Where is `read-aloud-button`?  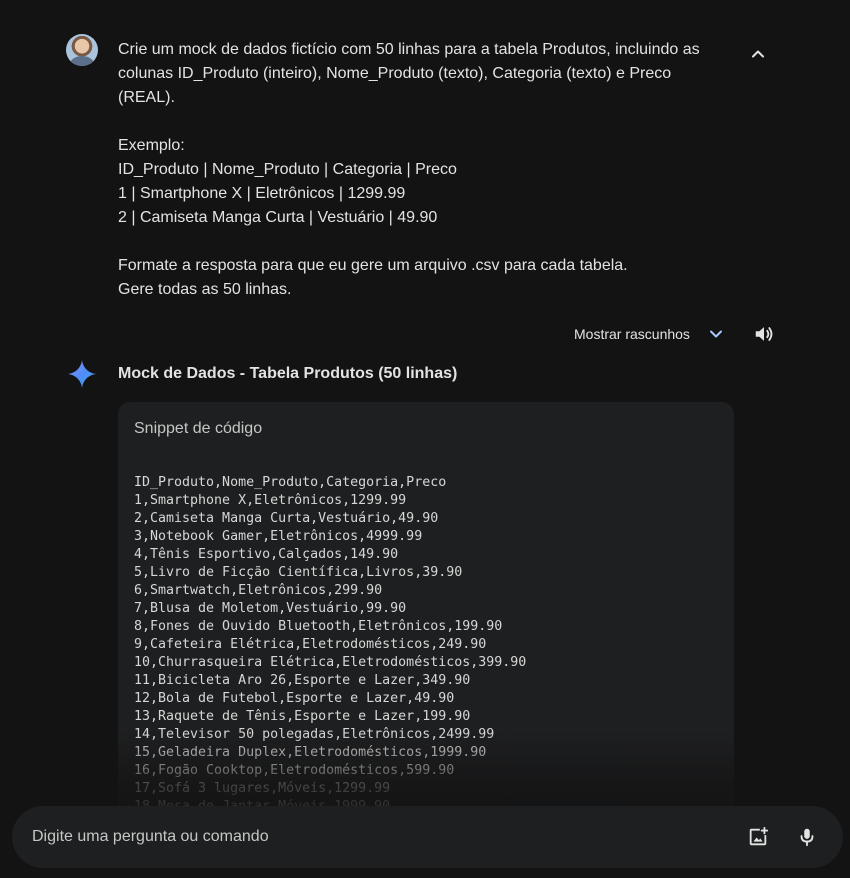 read-aloud-button is located at coordinates (764, 334).